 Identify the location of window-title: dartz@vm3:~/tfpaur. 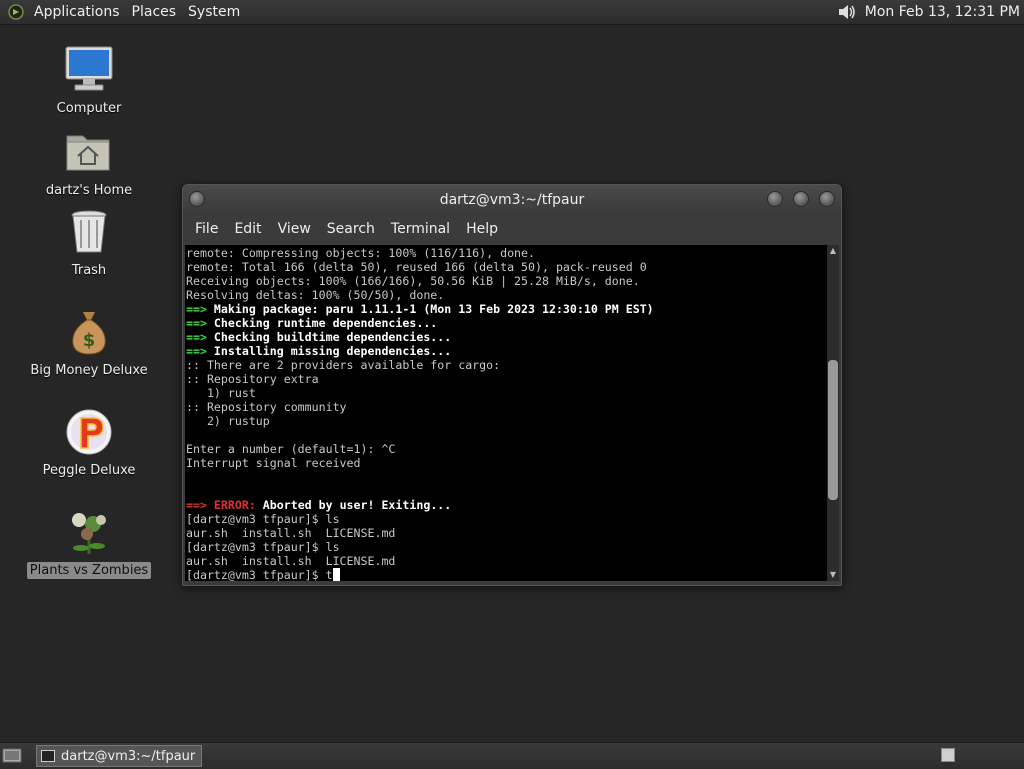
(512, 200).